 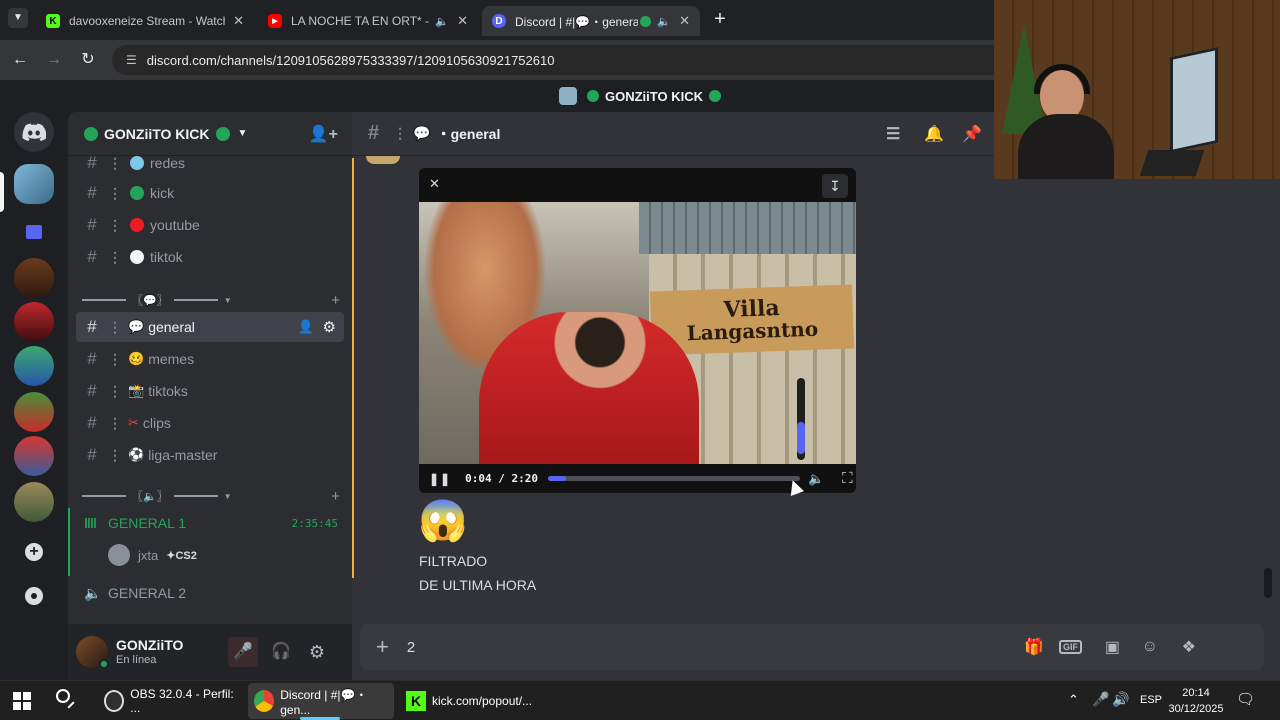 What do you see at coordinates (1151, 700) in the screenshot?
I see `language-indicator: ESP` at bounding box center [1151, 700].